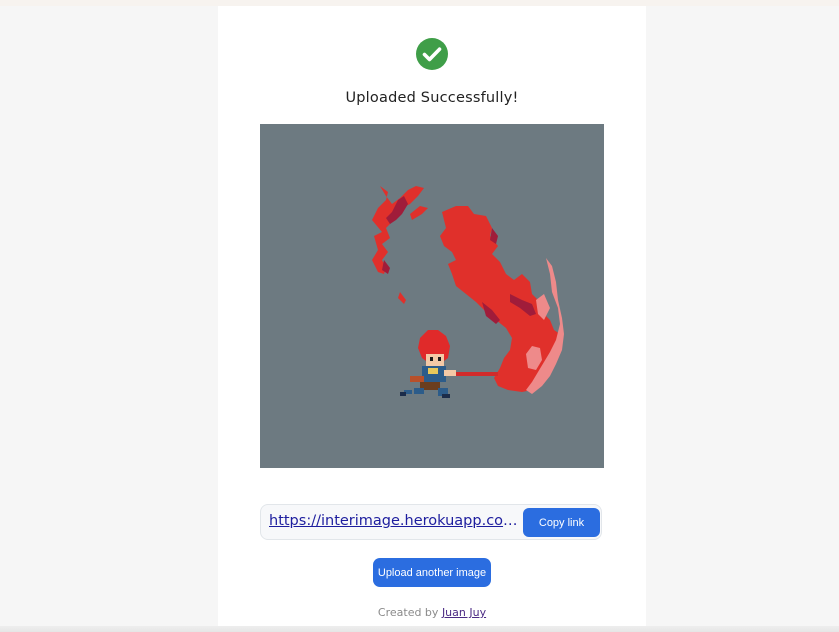  I want to click on copy-link-button: Copy link, so click(561, 522).